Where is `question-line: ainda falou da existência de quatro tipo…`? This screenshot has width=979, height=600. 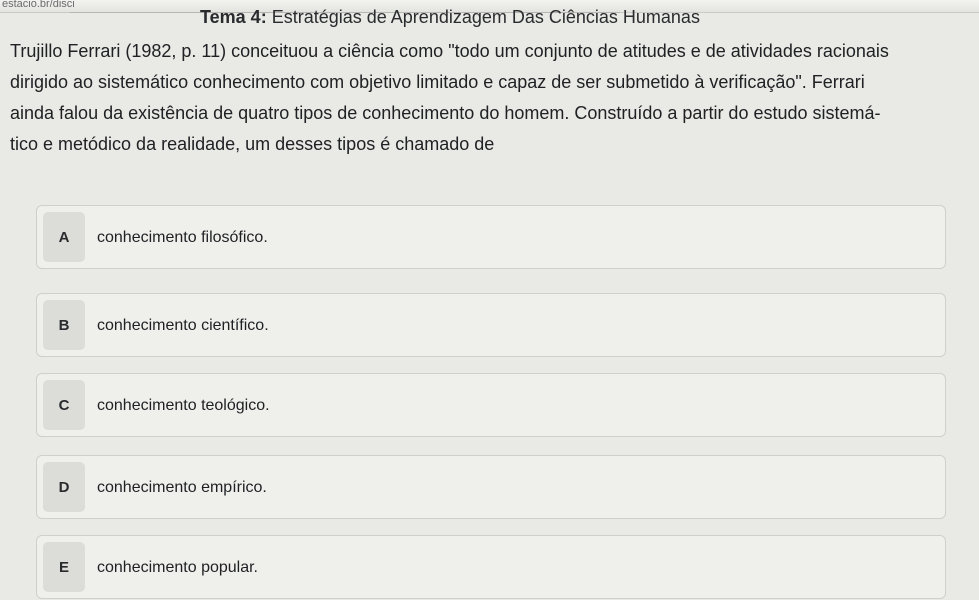 question-line: ainda falou da existência de quatro tipo… is located at coordinates (445, 113).